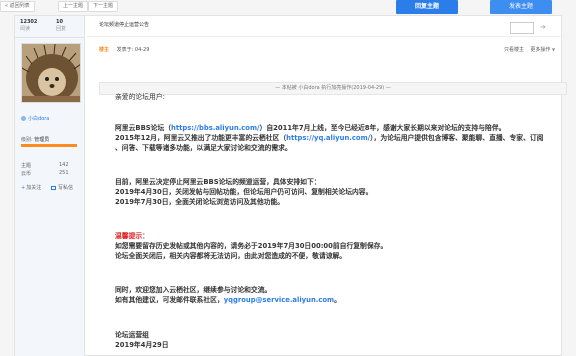 This screenshot has width=576, height=356. I want to click on coins-row: 云币 251, so click(51, 173).